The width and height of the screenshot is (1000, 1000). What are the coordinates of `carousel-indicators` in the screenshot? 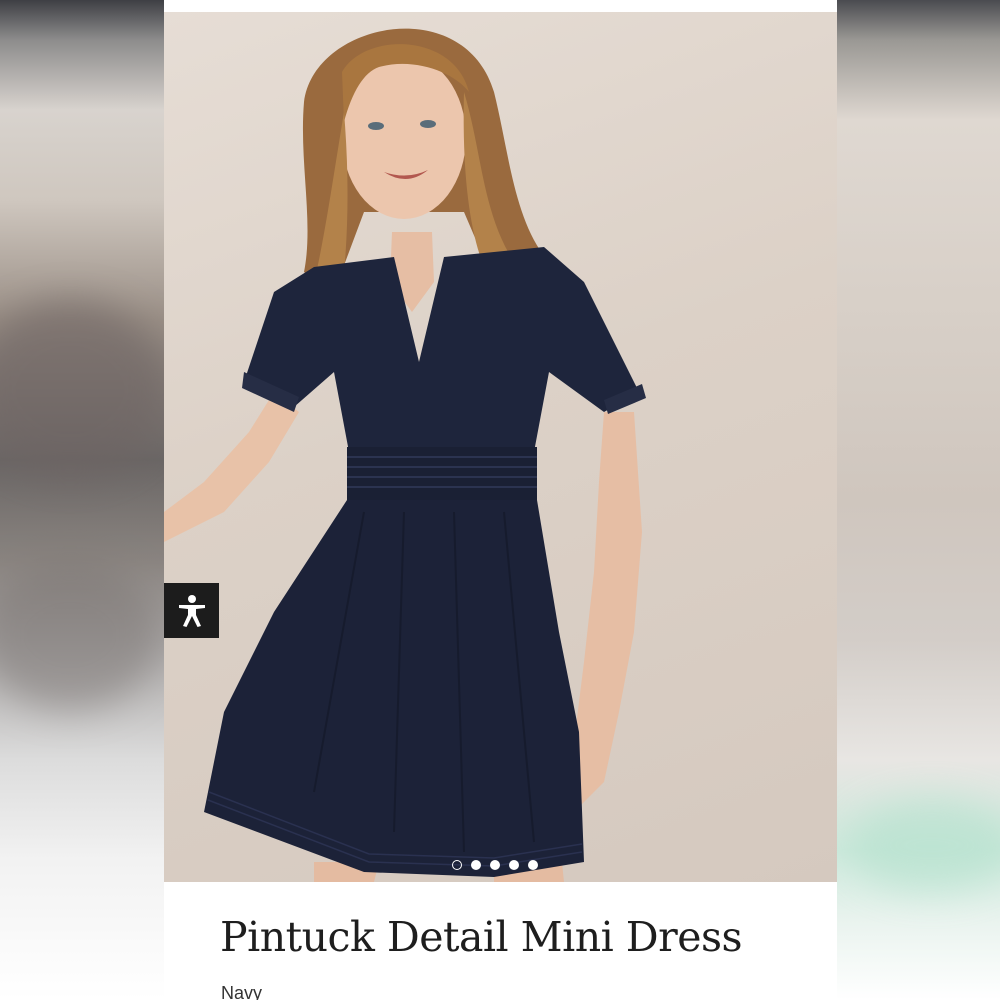 It's located at (495, 865).